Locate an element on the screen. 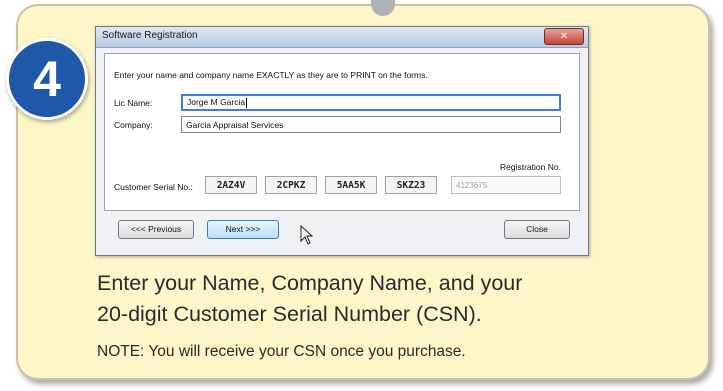 This screenshot has height=391, width=723. caption-line-1: Enter your Name, Company Name, and your is located at coordinates (310, 283).